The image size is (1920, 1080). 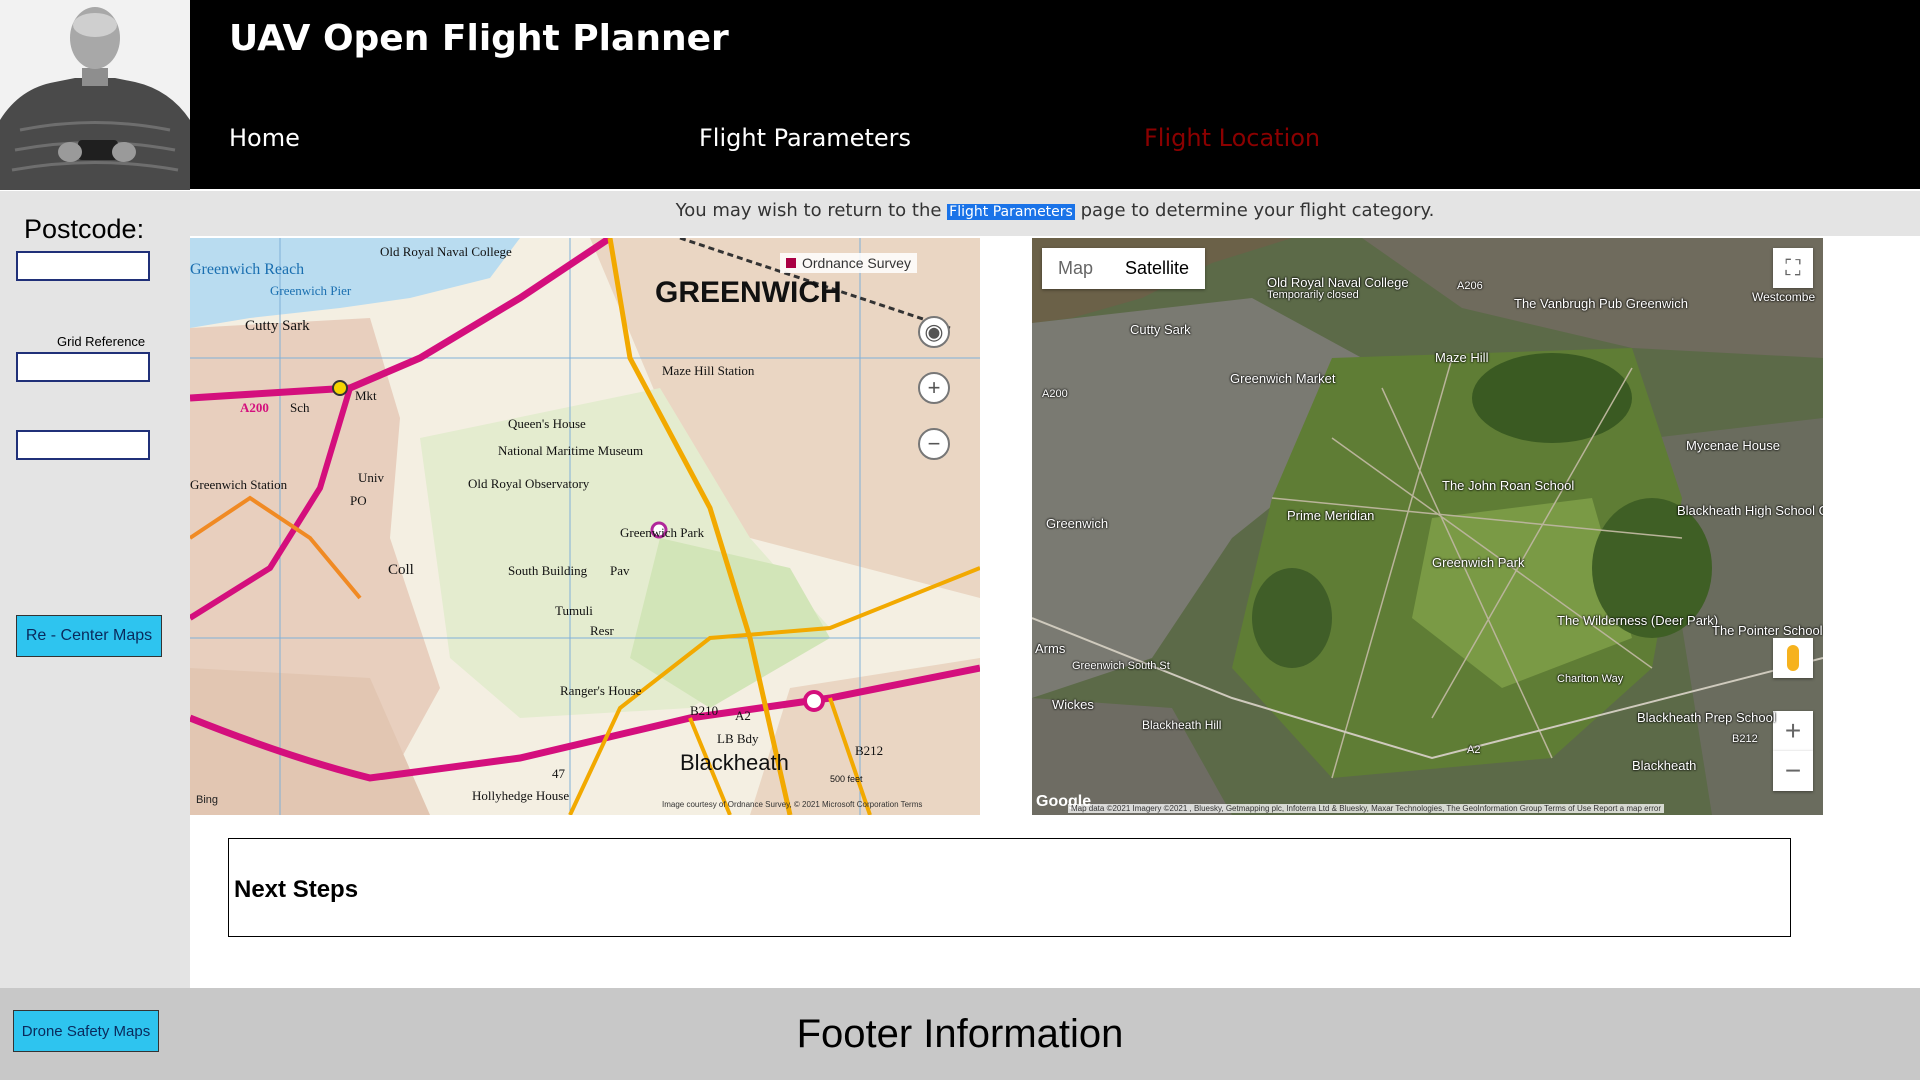 I want to click on satellite-tab: Satellite, so click(x=1157, y=268).